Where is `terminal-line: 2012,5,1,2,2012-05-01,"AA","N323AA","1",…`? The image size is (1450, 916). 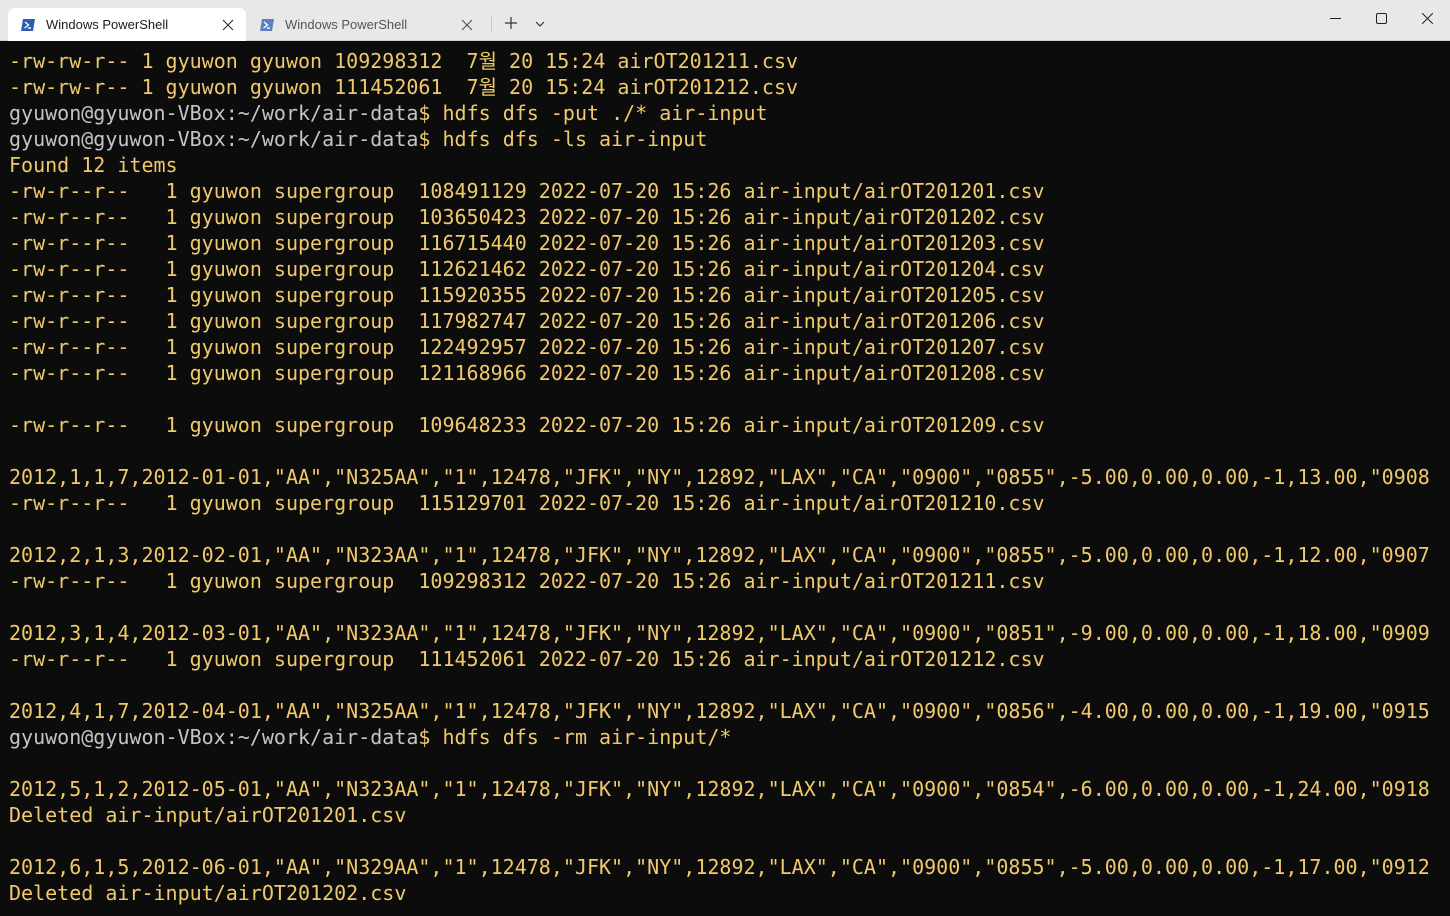 terminal-line: 2012,5,1,2,2012-05-01,"AA","N323AA","1",… is located at coordinates (729, 789).